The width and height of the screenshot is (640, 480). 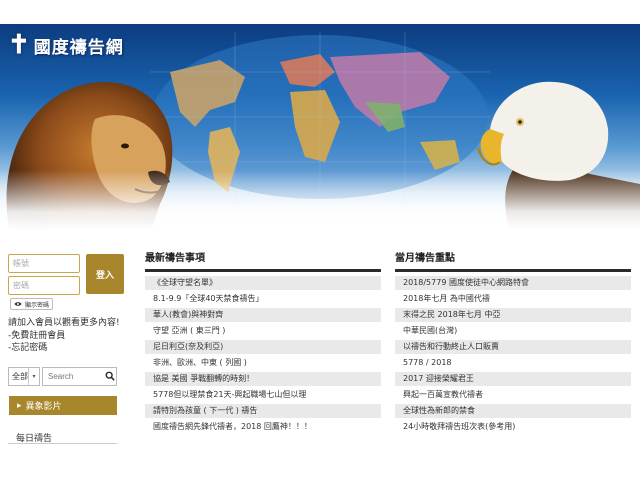 What do you see at coordinates (175, 258) in the screenshot?
I see `latest-prayer-title: 最新禱告事項` at bounding box center [175, 258].